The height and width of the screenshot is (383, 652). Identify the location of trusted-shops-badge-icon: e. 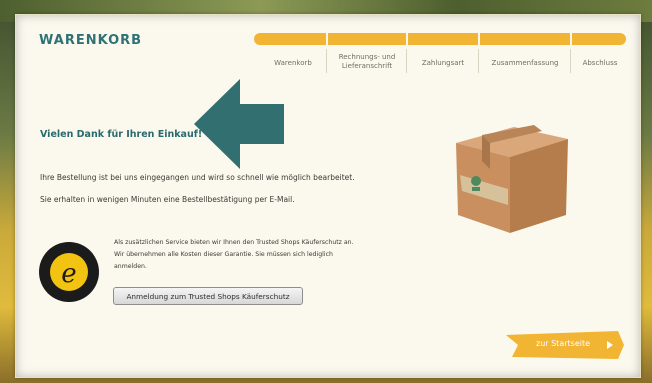
(69, 272).